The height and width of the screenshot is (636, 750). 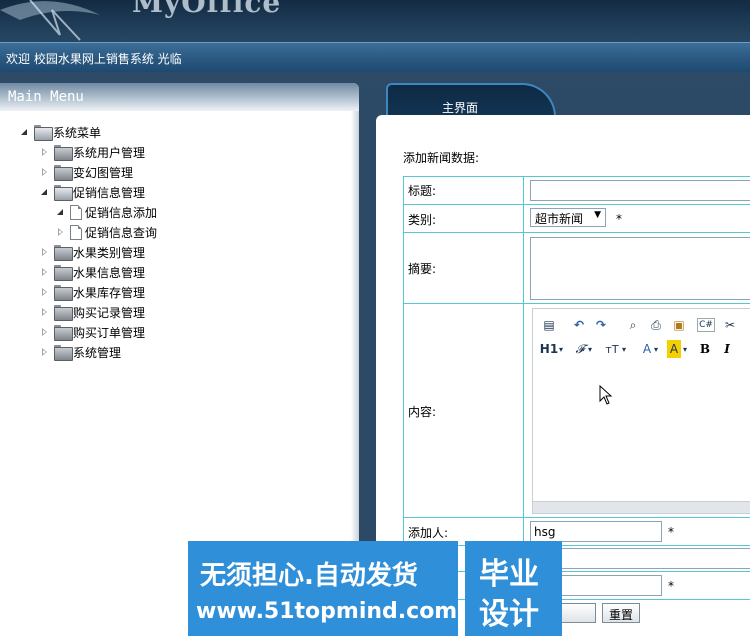 I want to click on highlight-icon: A, so click(x=674, y=349).